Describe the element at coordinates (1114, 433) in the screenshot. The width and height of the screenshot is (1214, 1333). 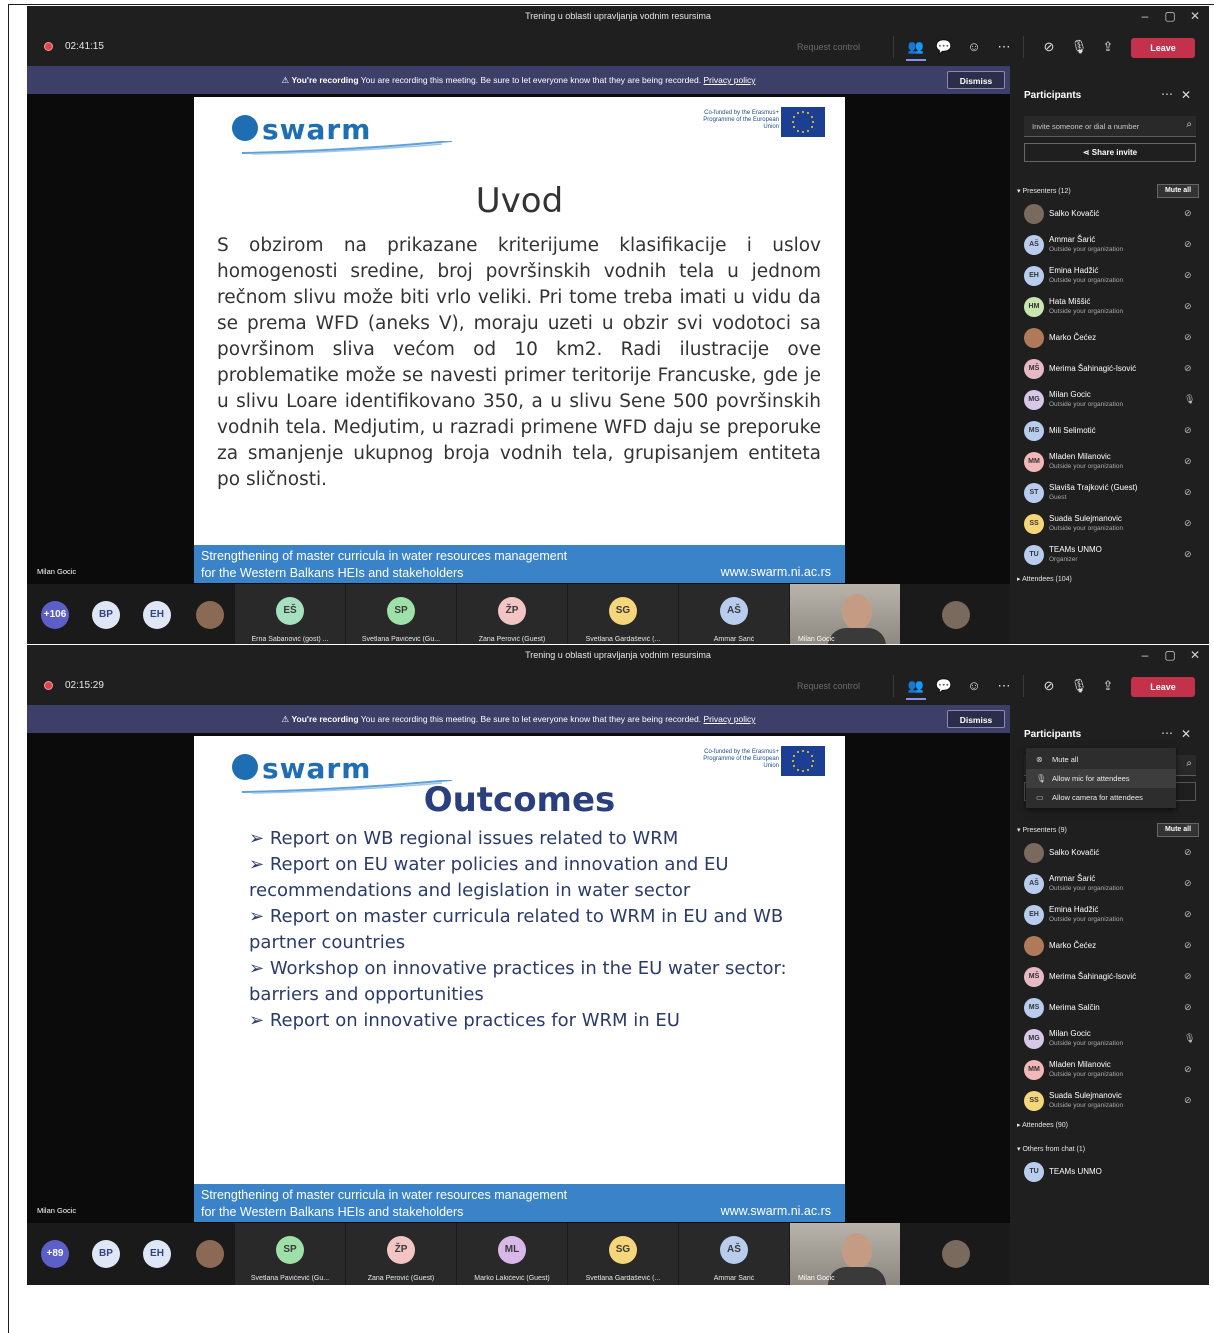
I see `participant-row: MS Mili Selimotić ⊘` at that location.